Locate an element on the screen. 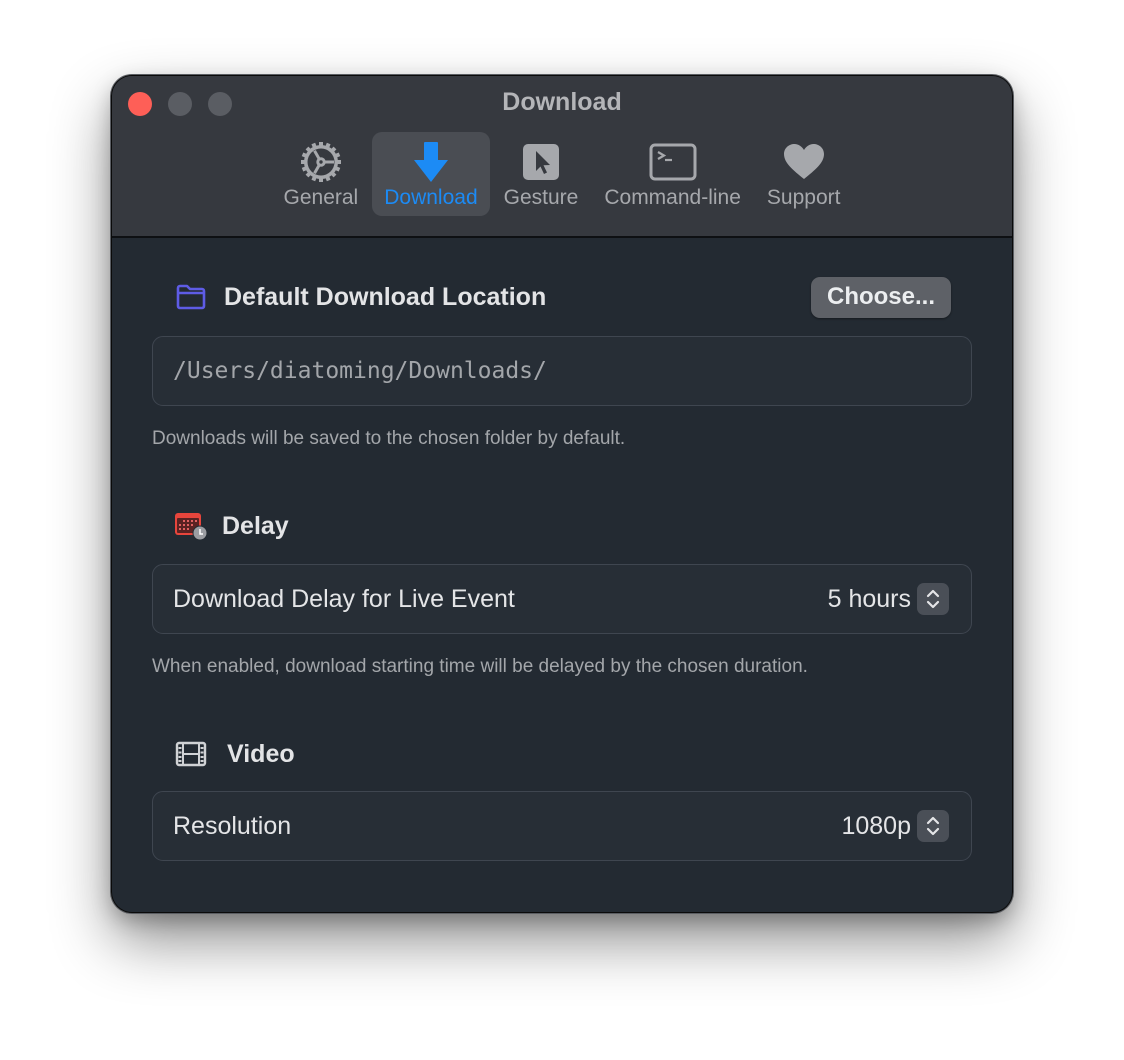 The width and height of the screenshot is (1124, 1060). cursor-icon is located at coordinates (541, 162).